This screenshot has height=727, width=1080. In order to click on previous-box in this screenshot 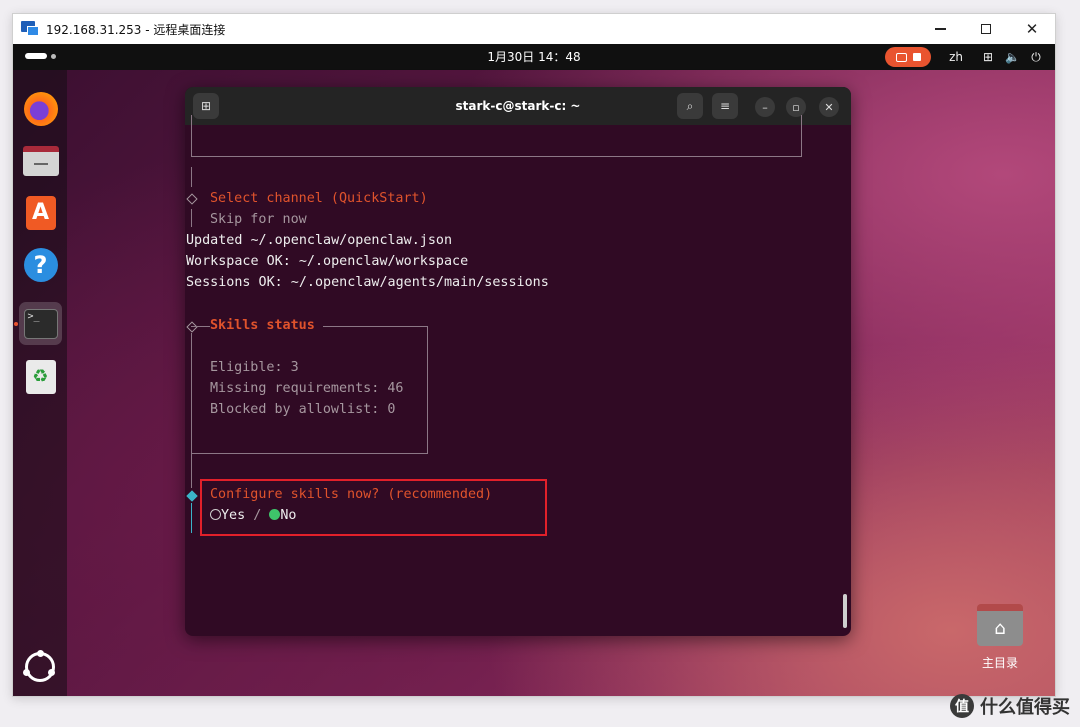, I will do `click(496, 136)`.